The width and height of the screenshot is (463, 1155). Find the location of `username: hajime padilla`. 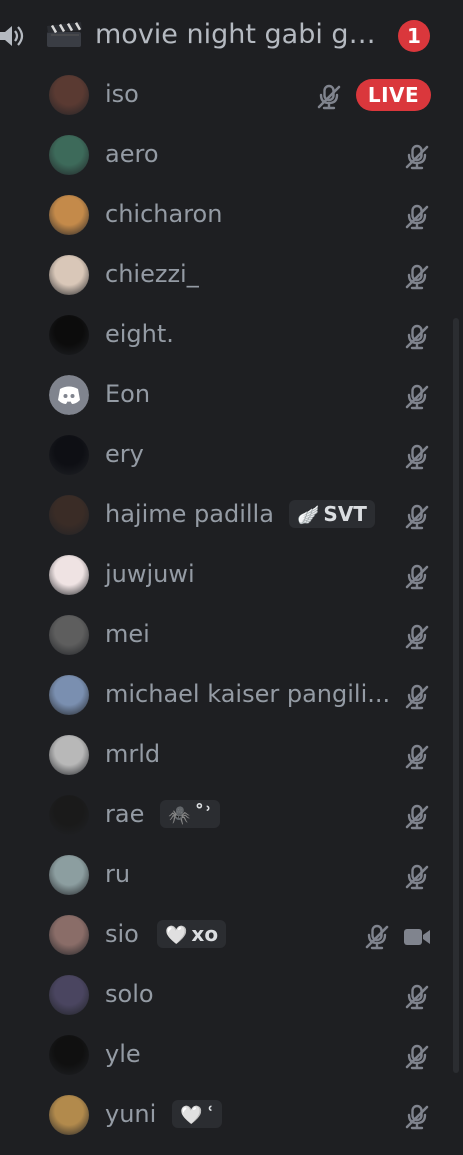

username: hajime padilla is located at coordinates (189, 514).